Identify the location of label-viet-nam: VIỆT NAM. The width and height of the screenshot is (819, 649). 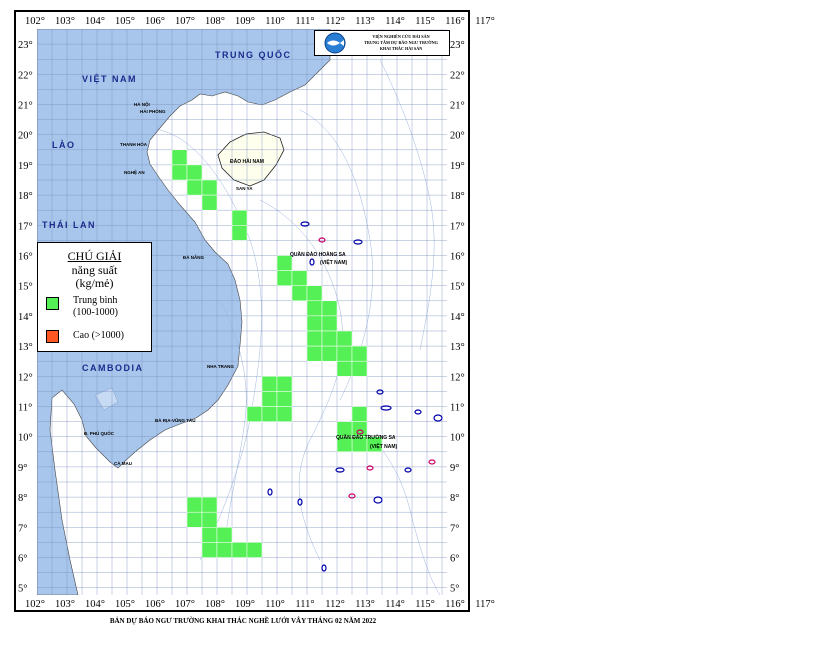
(109, 78).